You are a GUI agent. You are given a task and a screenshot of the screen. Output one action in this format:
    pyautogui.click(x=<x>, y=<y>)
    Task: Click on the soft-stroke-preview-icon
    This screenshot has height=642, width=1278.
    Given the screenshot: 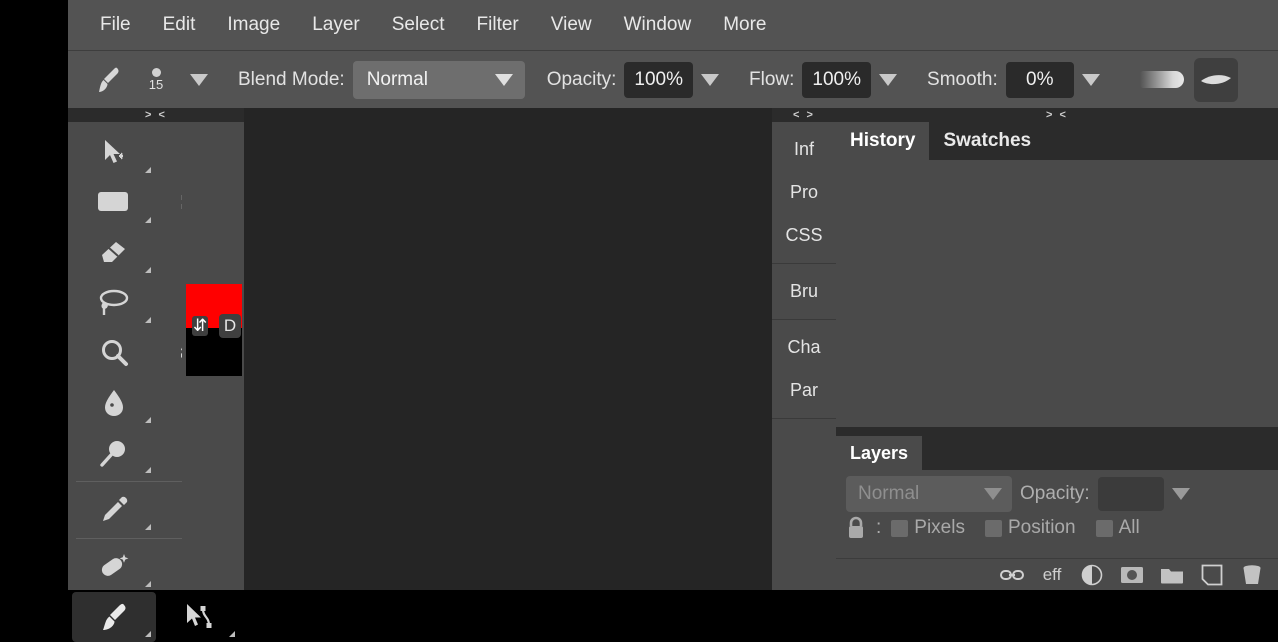 What is the action you would take?
    pyautogui.click(x=1161, y=79)
    